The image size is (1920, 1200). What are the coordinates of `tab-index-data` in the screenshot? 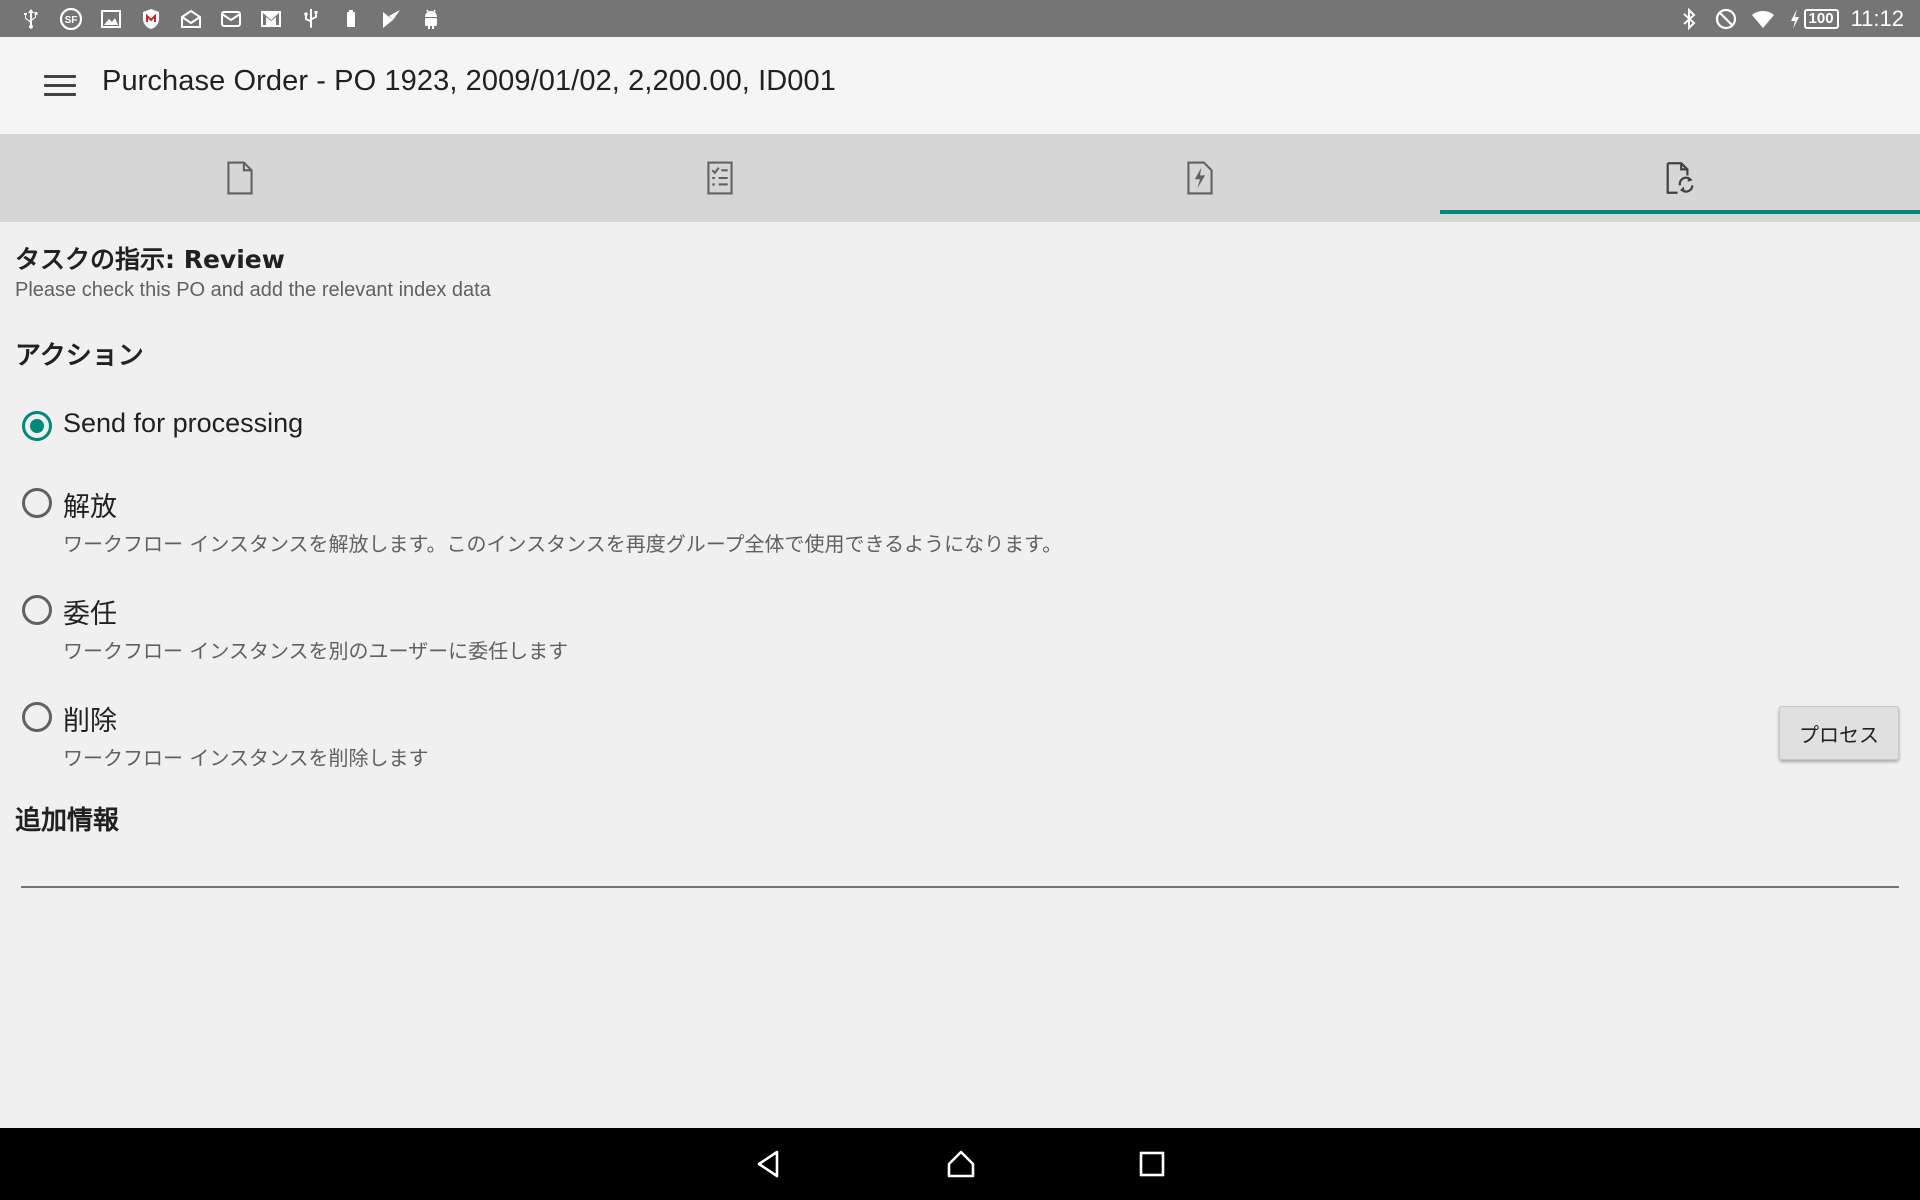 It's located at (720, 178).